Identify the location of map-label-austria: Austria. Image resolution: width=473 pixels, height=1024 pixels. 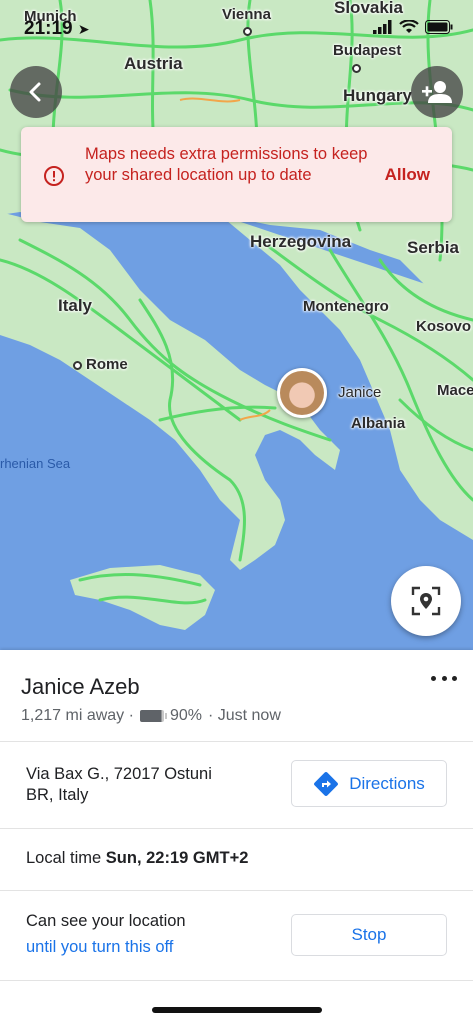
(153, 63).